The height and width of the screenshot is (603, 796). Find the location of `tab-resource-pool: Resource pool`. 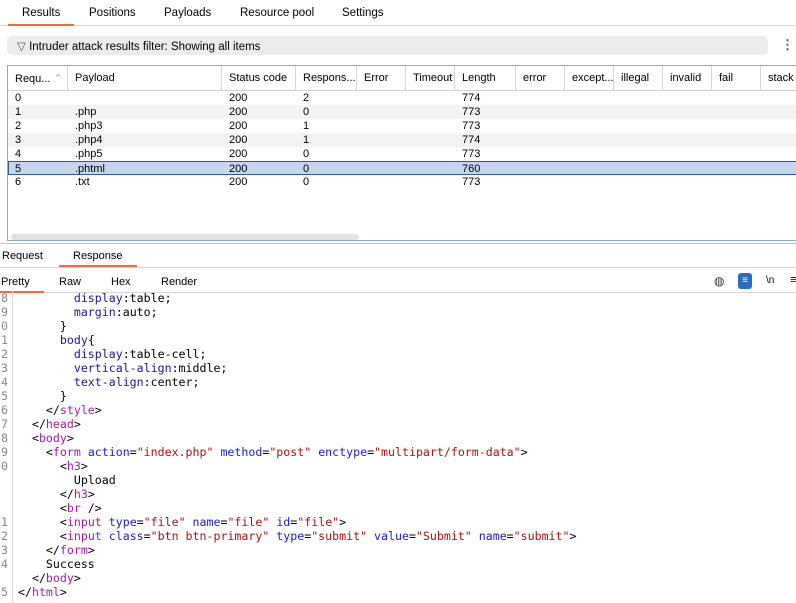

tab-resource-pool: Resource pool is located at coordinates (277, 13).